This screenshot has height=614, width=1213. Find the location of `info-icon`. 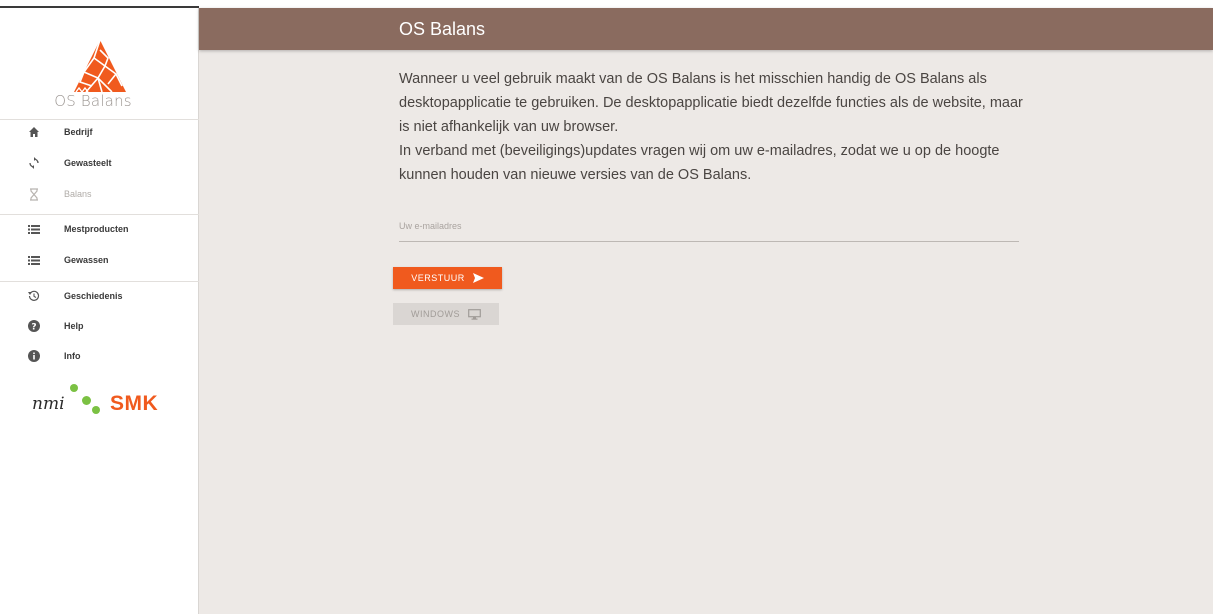

info-icon is located at coordinates (34, 356).